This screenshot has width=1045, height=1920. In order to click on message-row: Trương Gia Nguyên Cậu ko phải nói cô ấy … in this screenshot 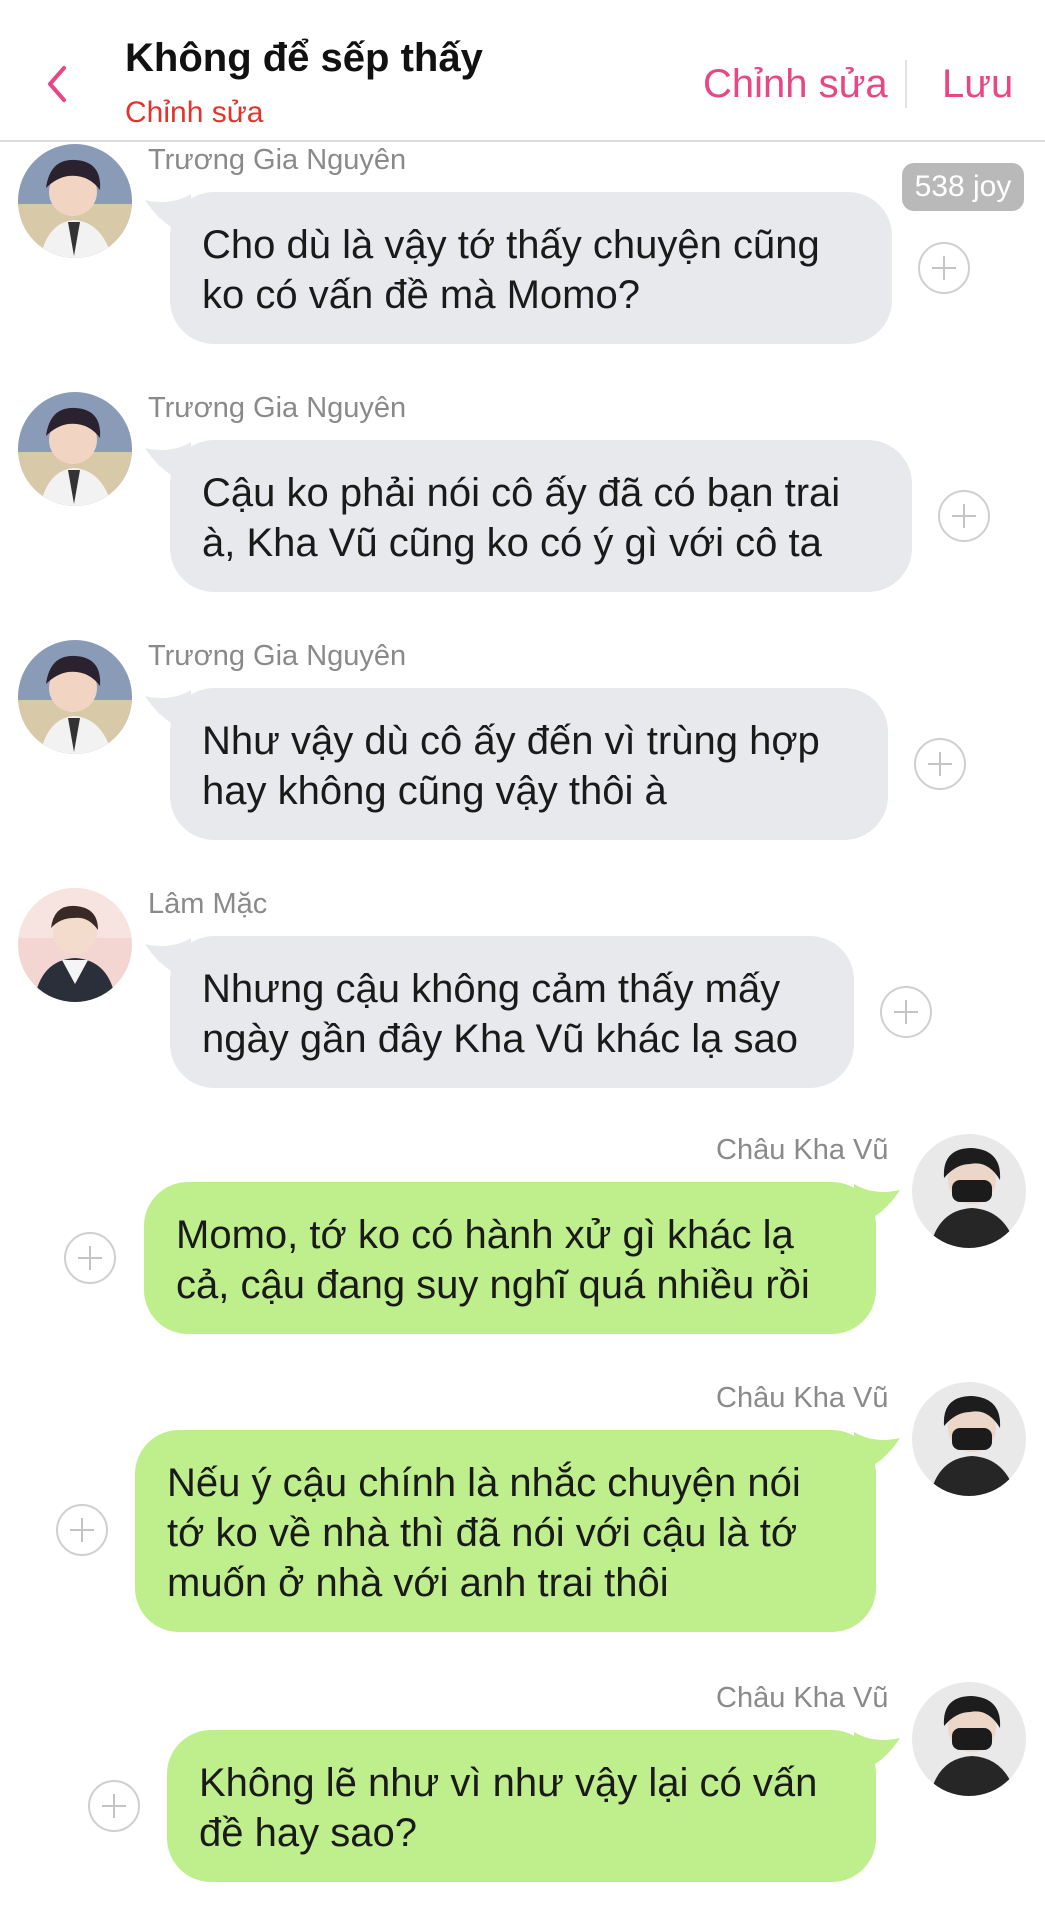, I will do `click(522, 493)`.